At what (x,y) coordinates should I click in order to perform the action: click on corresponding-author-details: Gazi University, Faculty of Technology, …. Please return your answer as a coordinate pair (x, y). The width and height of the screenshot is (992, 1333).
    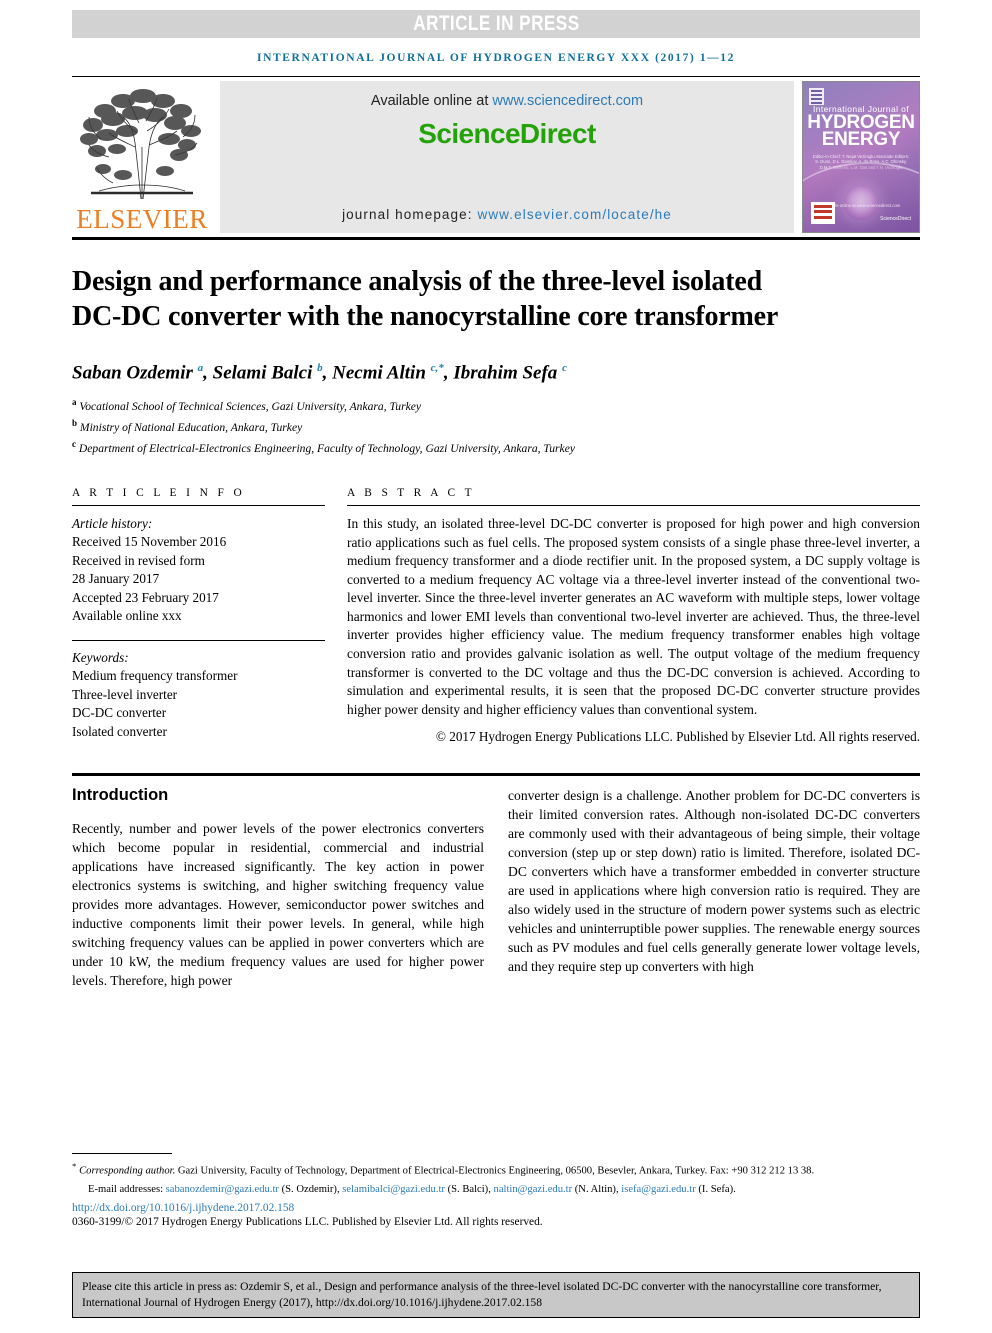
    Looking at the image, I should click on (495, 1171).